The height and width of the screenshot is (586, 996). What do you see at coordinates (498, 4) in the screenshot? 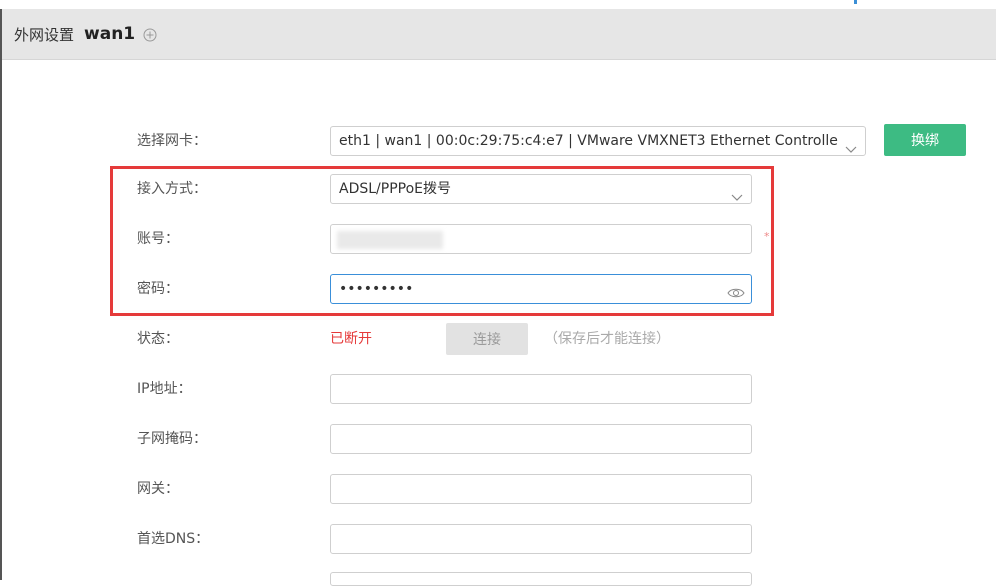
I see `top-strip` at bounding box center [498, 4].